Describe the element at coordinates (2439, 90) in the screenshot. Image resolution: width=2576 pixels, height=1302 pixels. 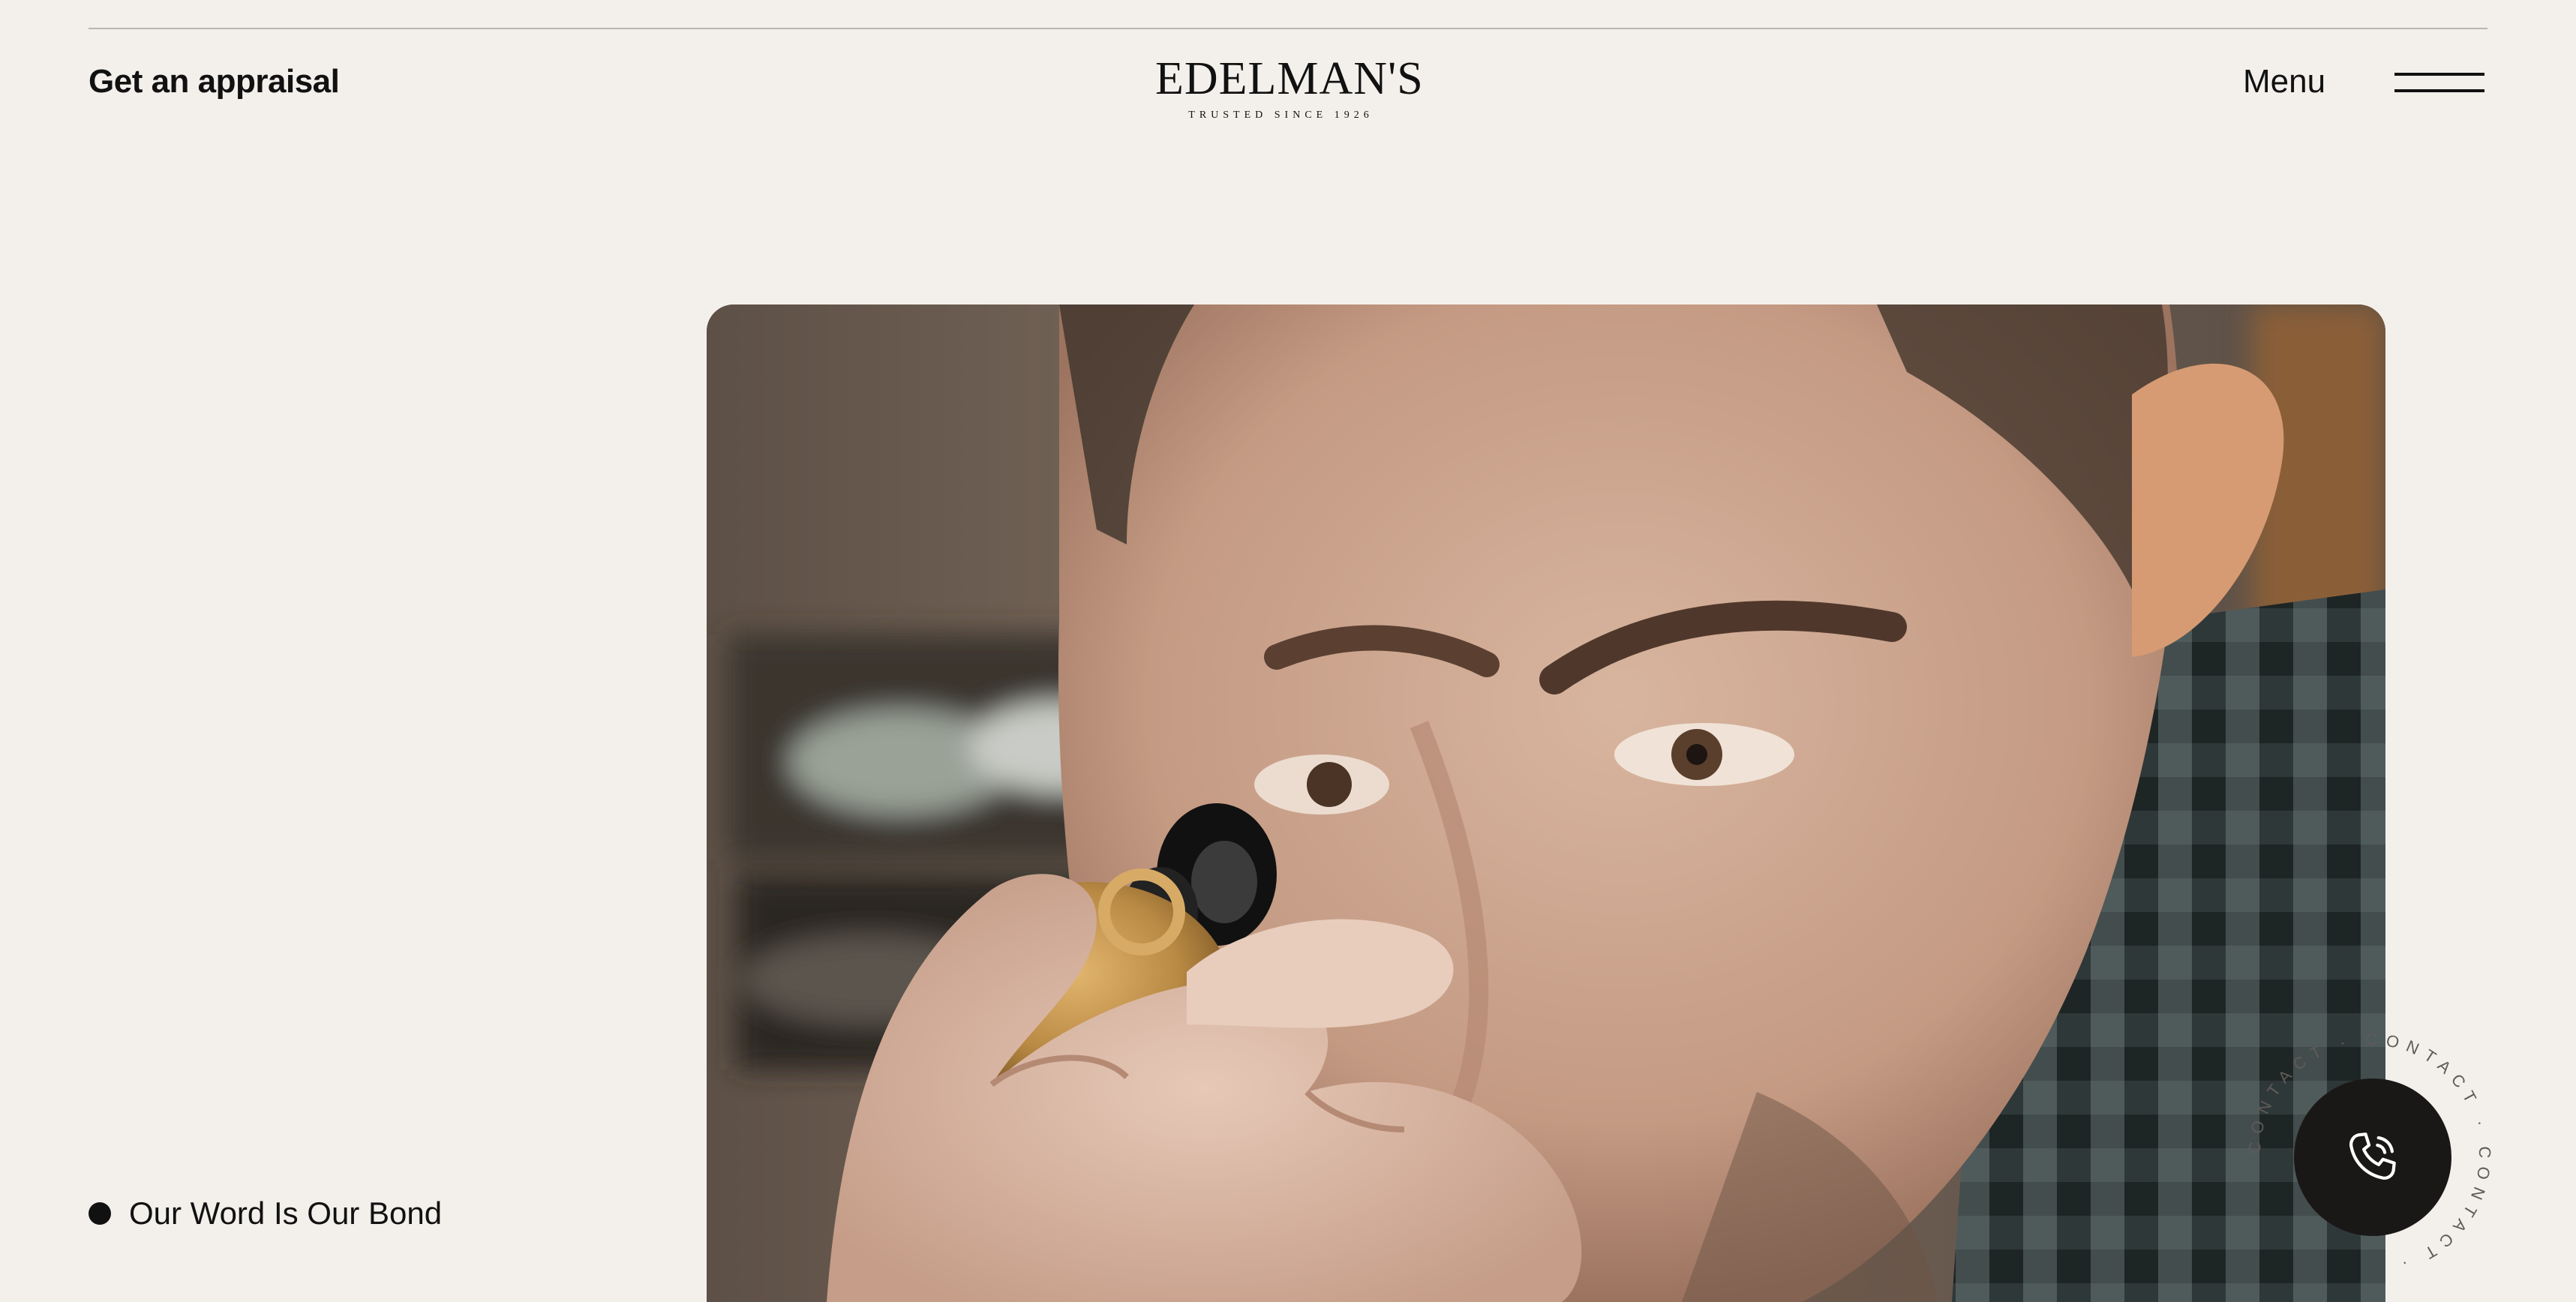
I see `hamburger-bar-bottom` at that location.